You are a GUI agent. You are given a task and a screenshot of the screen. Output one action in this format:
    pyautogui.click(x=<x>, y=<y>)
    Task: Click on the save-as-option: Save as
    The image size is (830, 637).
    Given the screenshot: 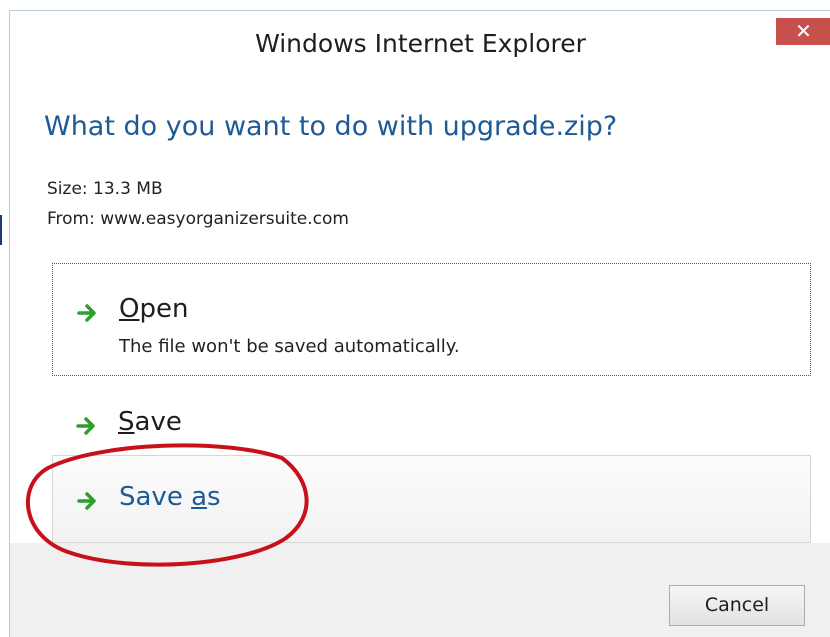 What is the action you would take?
    pyautogui.click(x=431, y=499)
    